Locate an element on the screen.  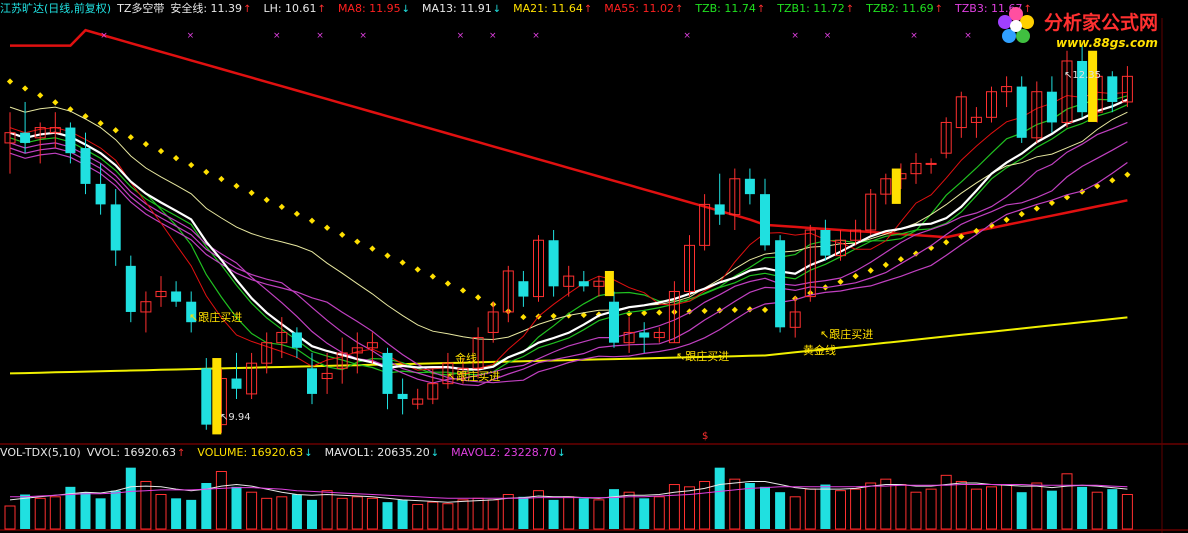
low-price-label: ↖9.94 is located at coordinates (235, 417).